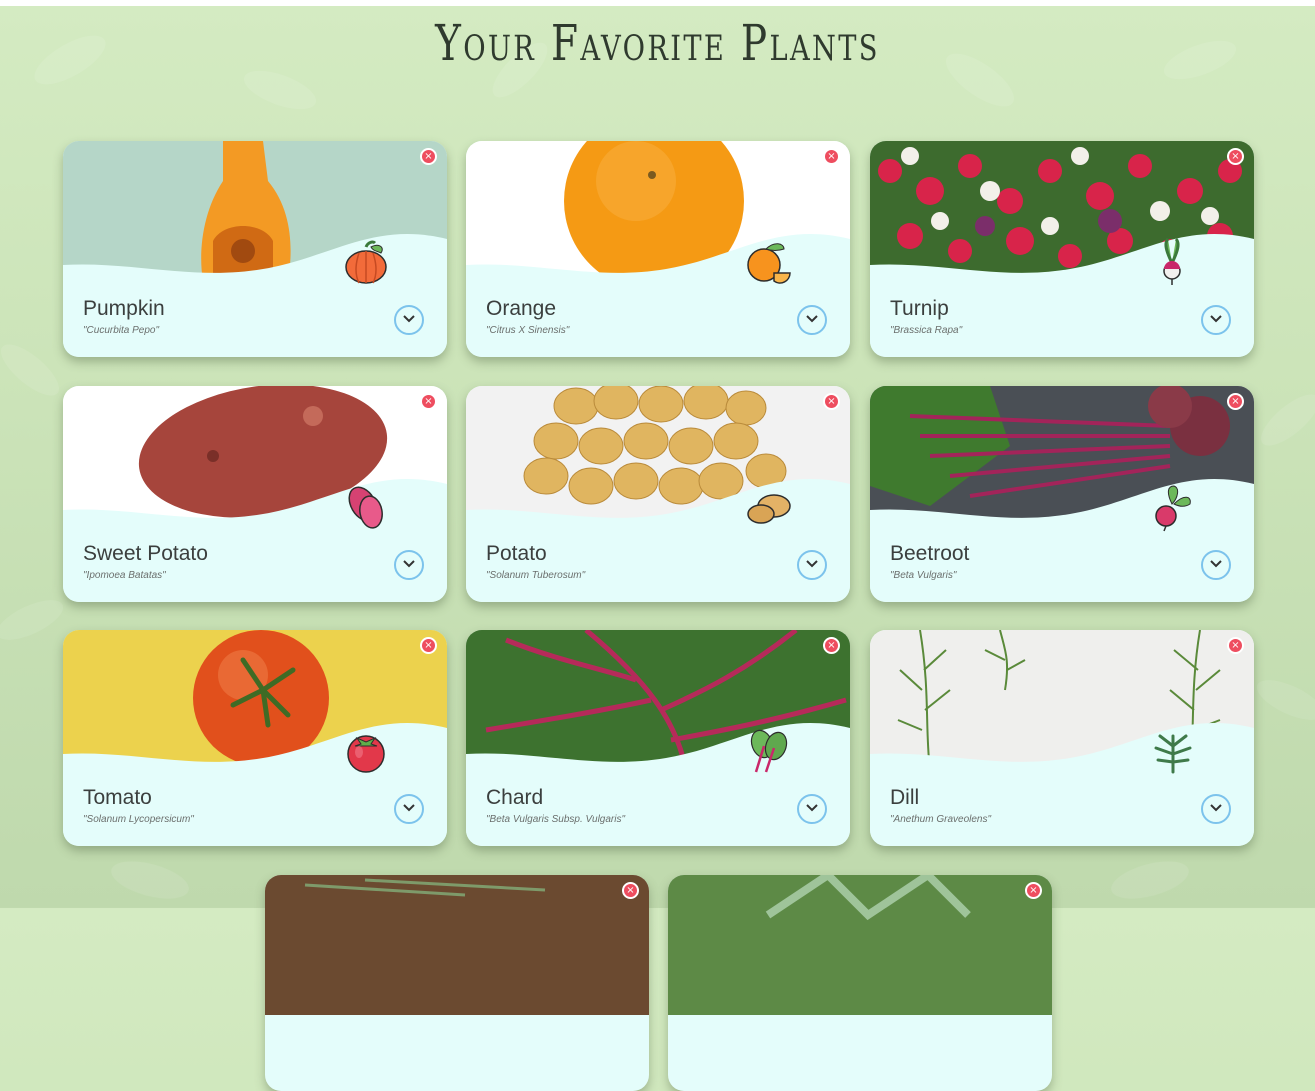  I want to click on plant-name: Tomato, so click(117, 797).